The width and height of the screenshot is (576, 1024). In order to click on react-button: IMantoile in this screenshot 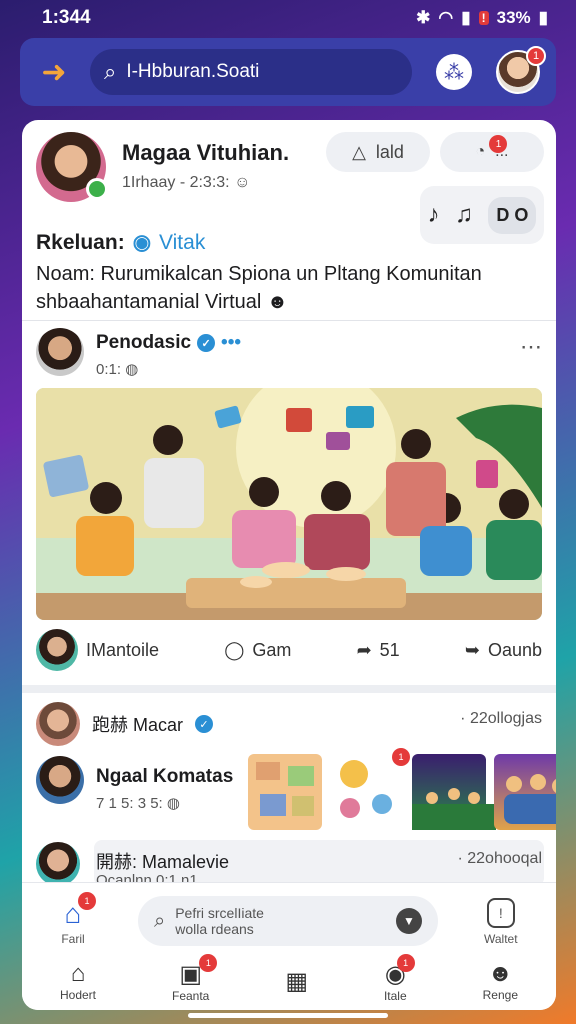, I will do `click(97, 650)`.